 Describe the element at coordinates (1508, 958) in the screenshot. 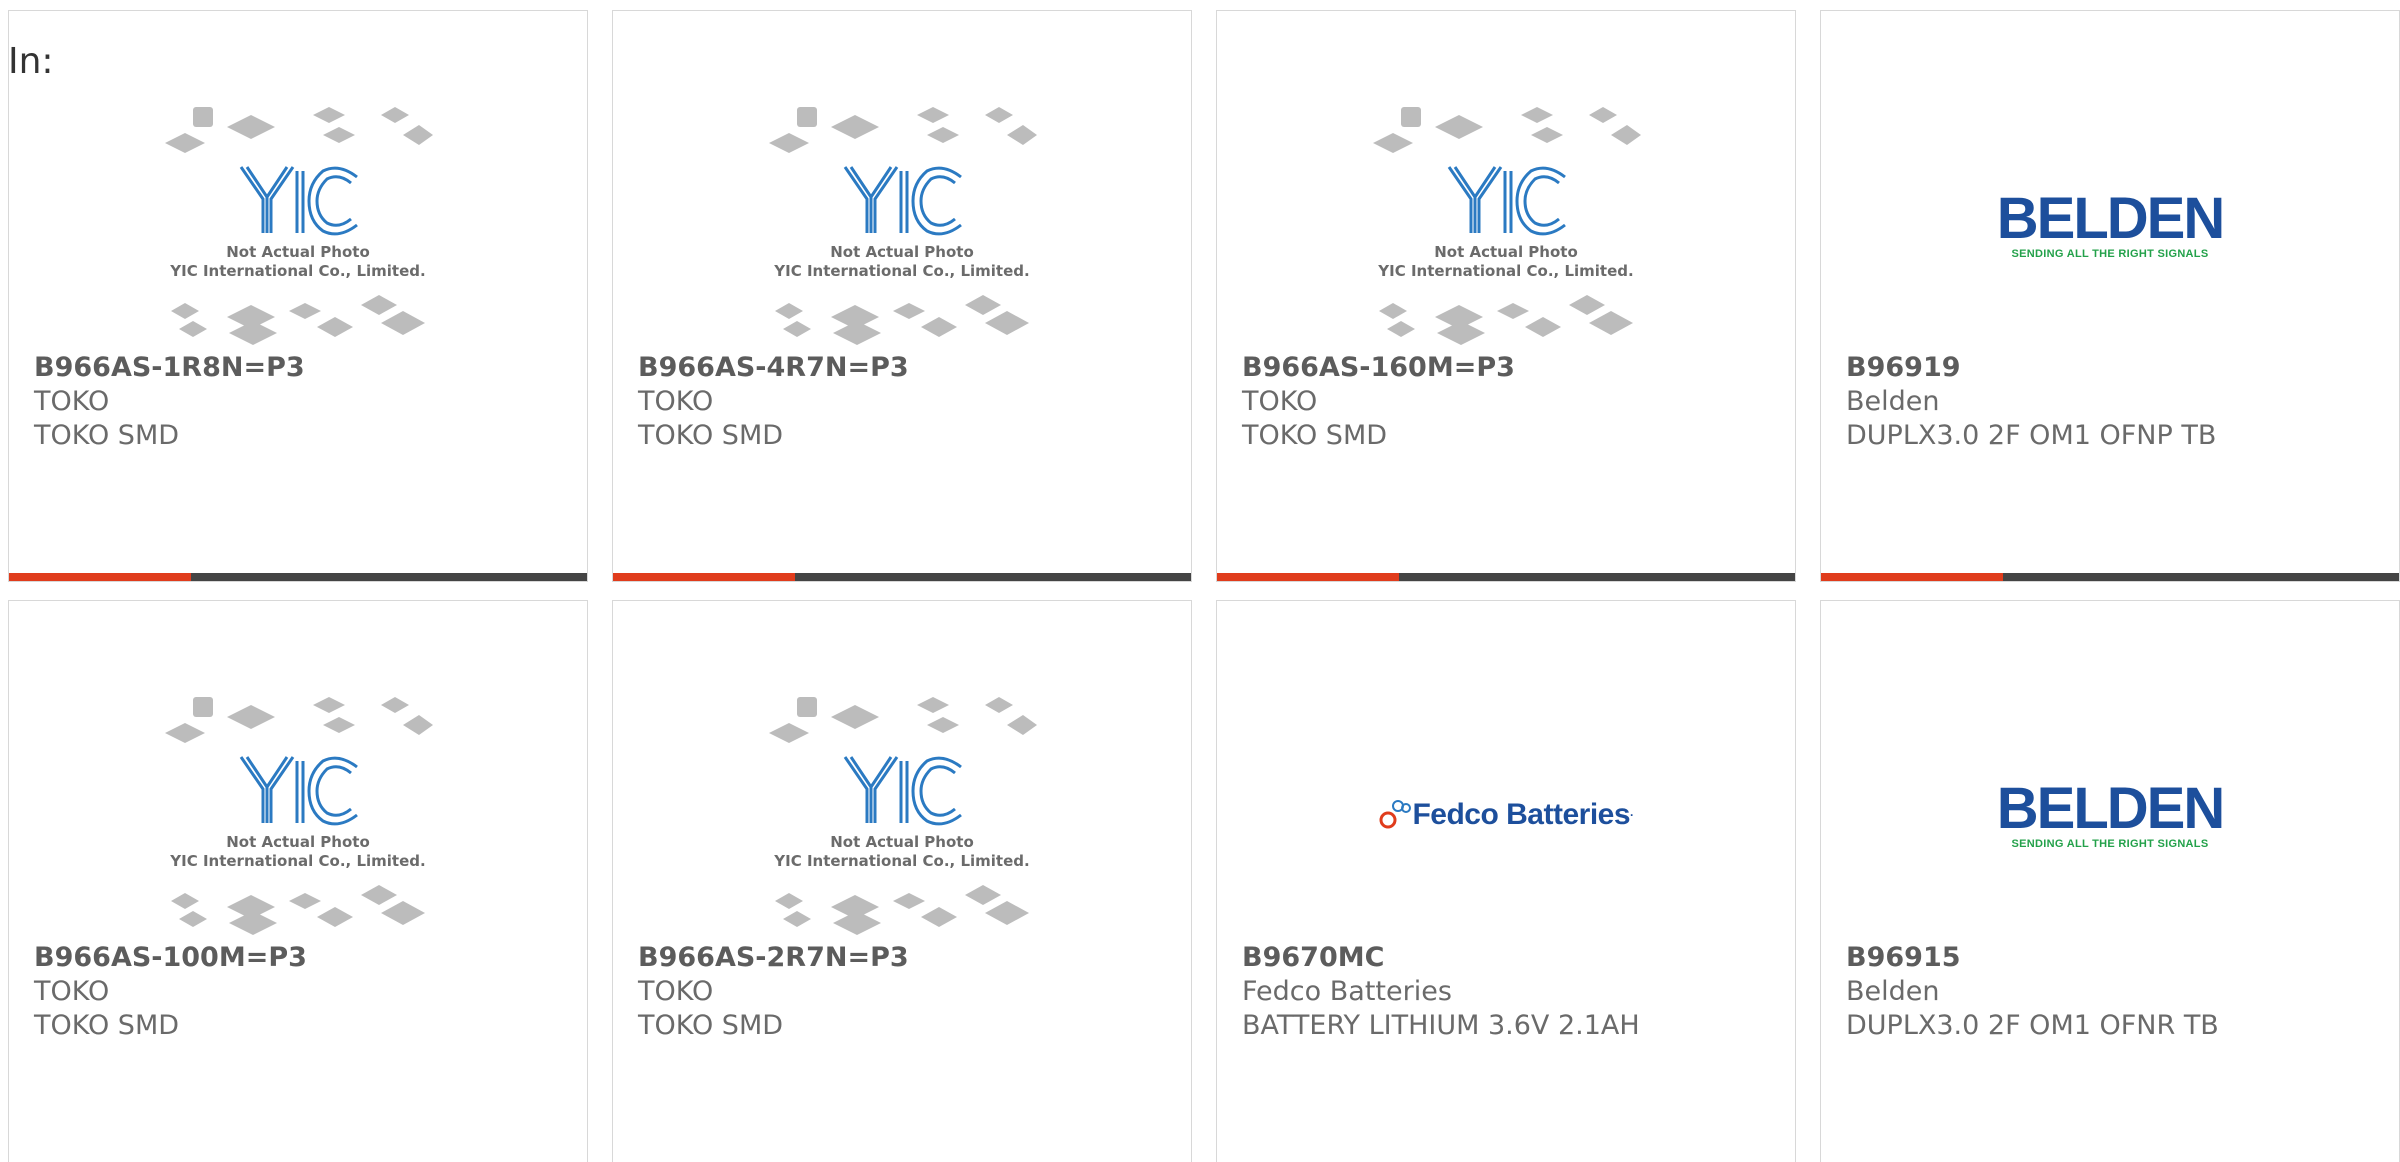

I see `part-number: B9670MC` at that location.